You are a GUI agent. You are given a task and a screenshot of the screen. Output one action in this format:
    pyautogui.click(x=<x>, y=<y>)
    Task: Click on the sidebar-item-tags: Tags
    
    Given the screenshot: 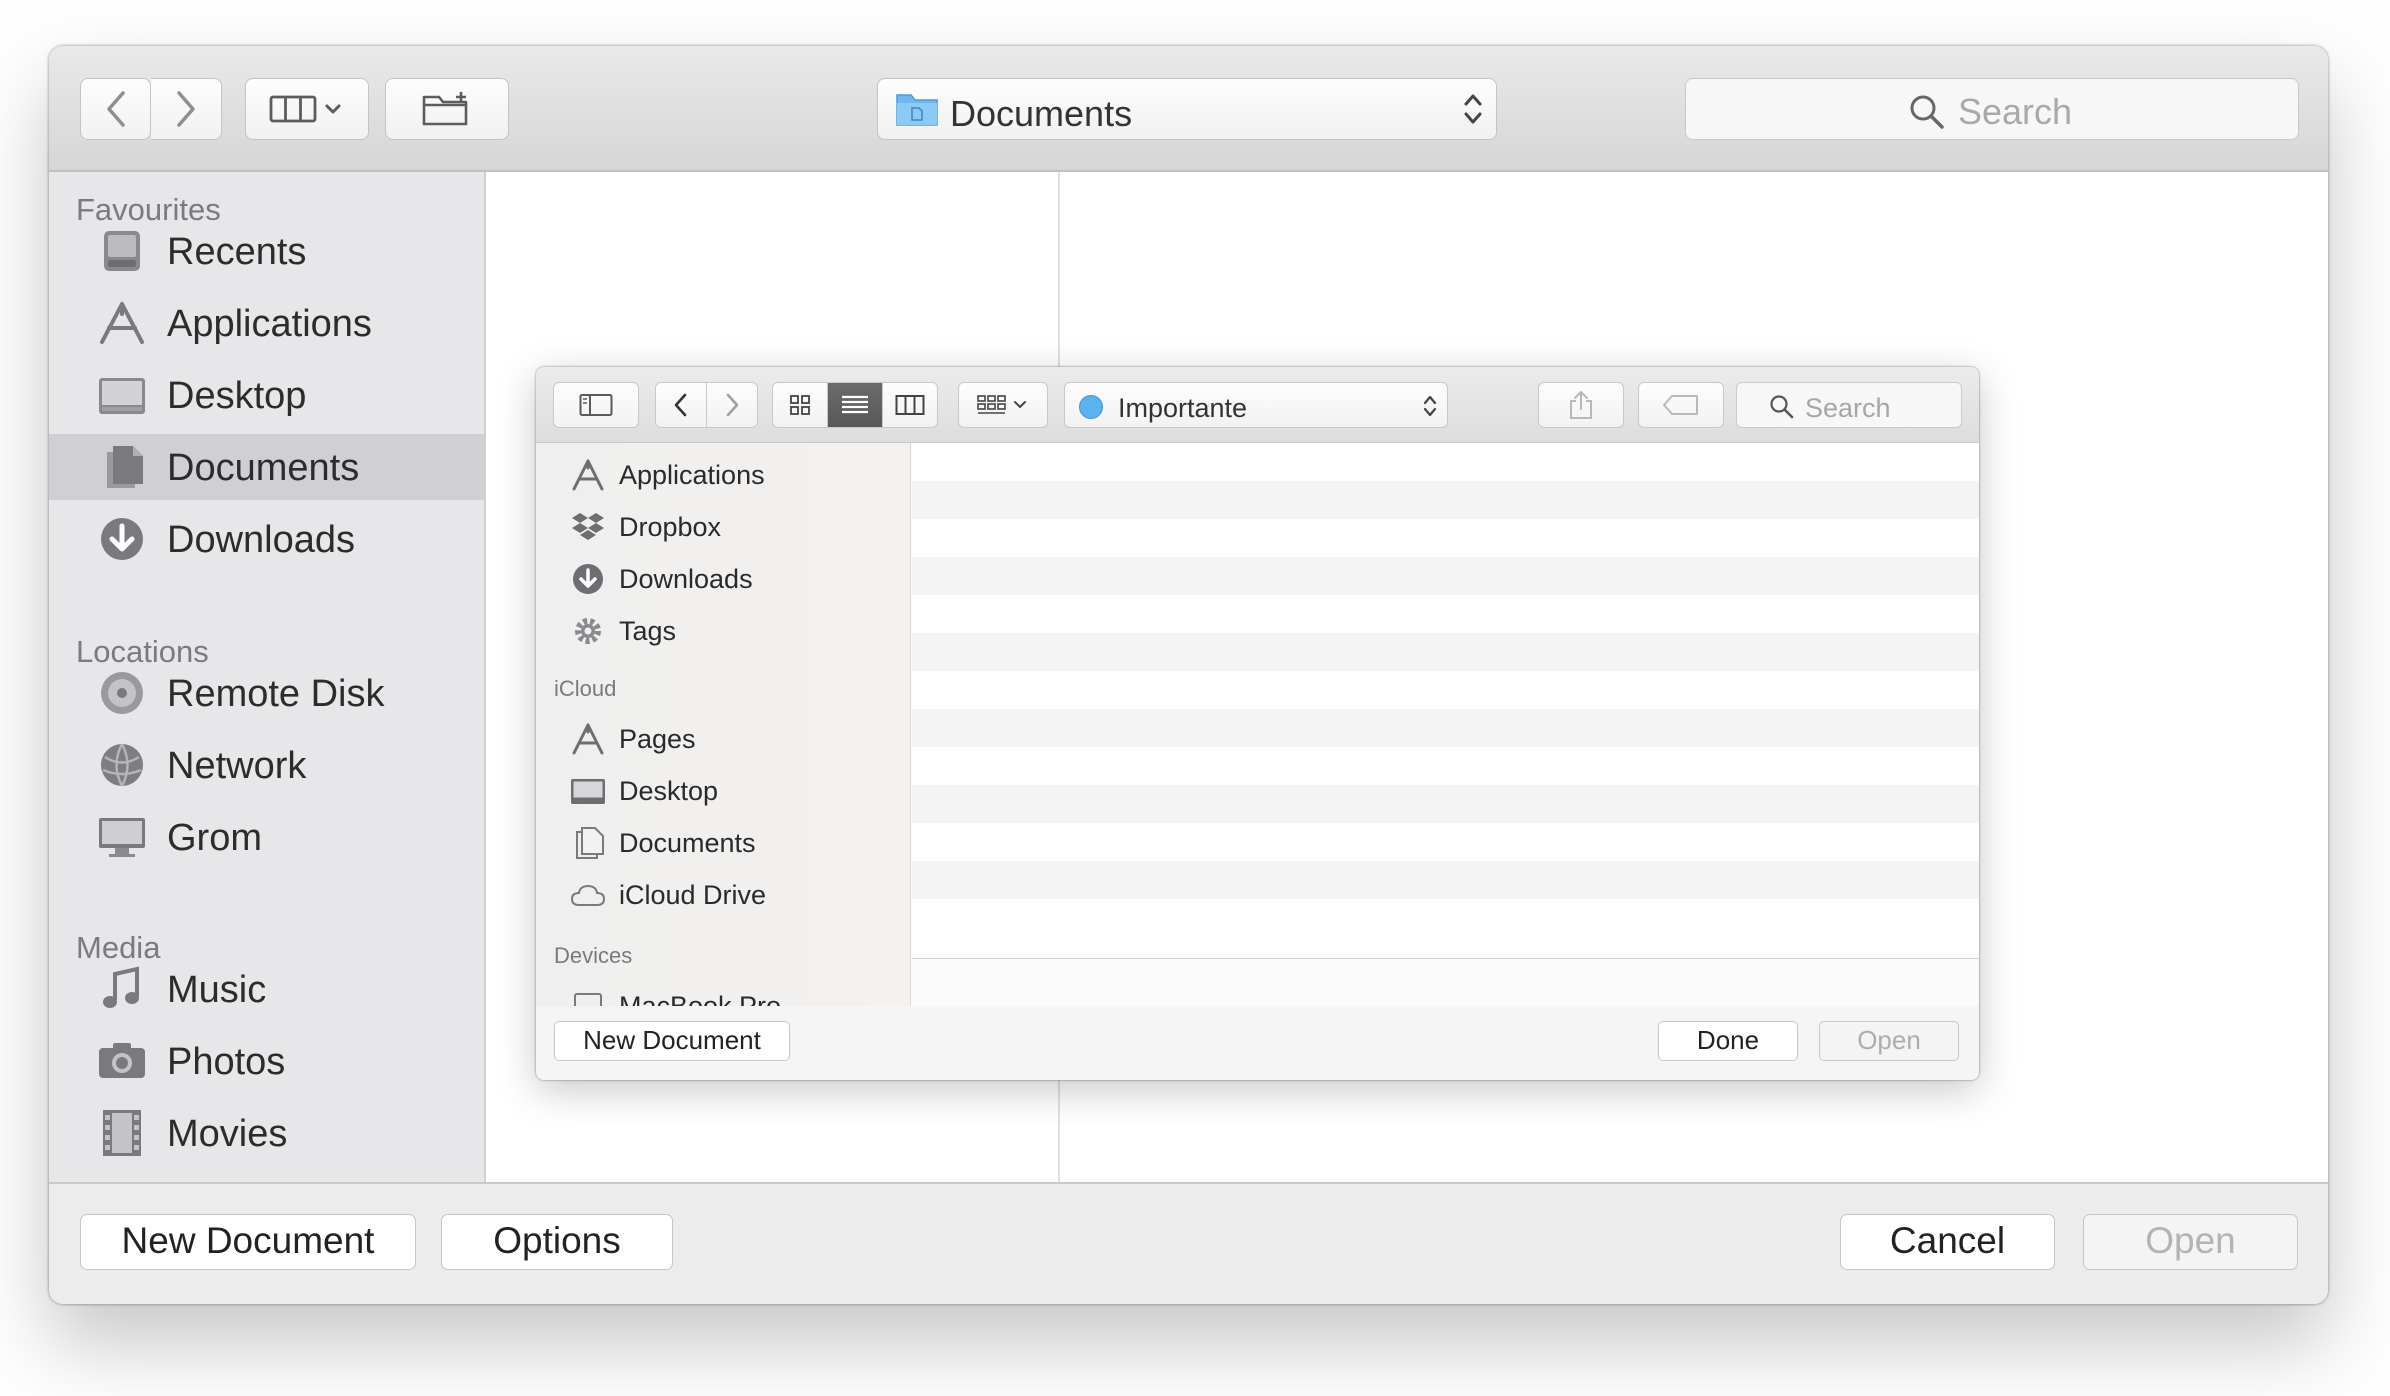 What is the action you would take?
    pyautogui.click(x=723, y=630)
    